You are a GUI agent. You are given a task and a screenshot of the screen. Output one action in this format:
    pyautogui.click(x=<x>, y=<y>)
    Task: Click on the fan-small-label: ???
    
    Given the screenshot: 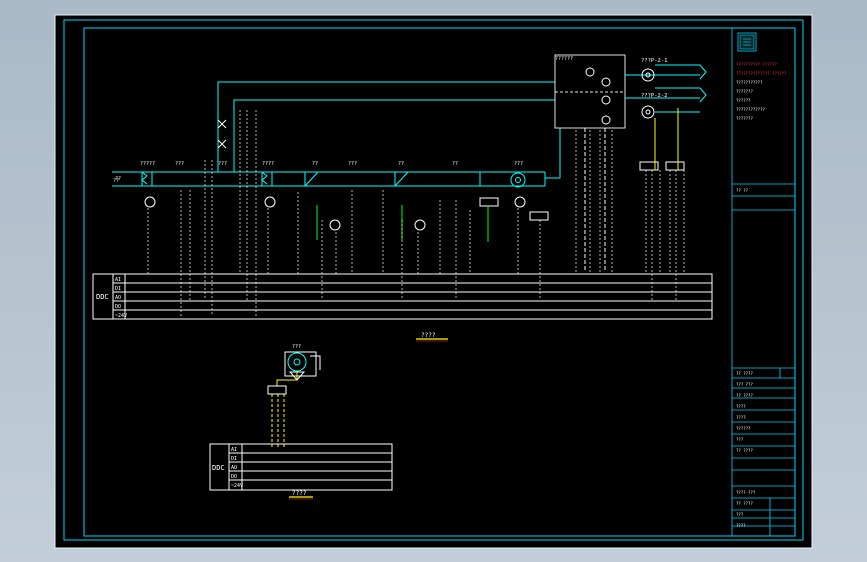 What is the action you would take?
    pyautogui.click(x=296, y=347)
    